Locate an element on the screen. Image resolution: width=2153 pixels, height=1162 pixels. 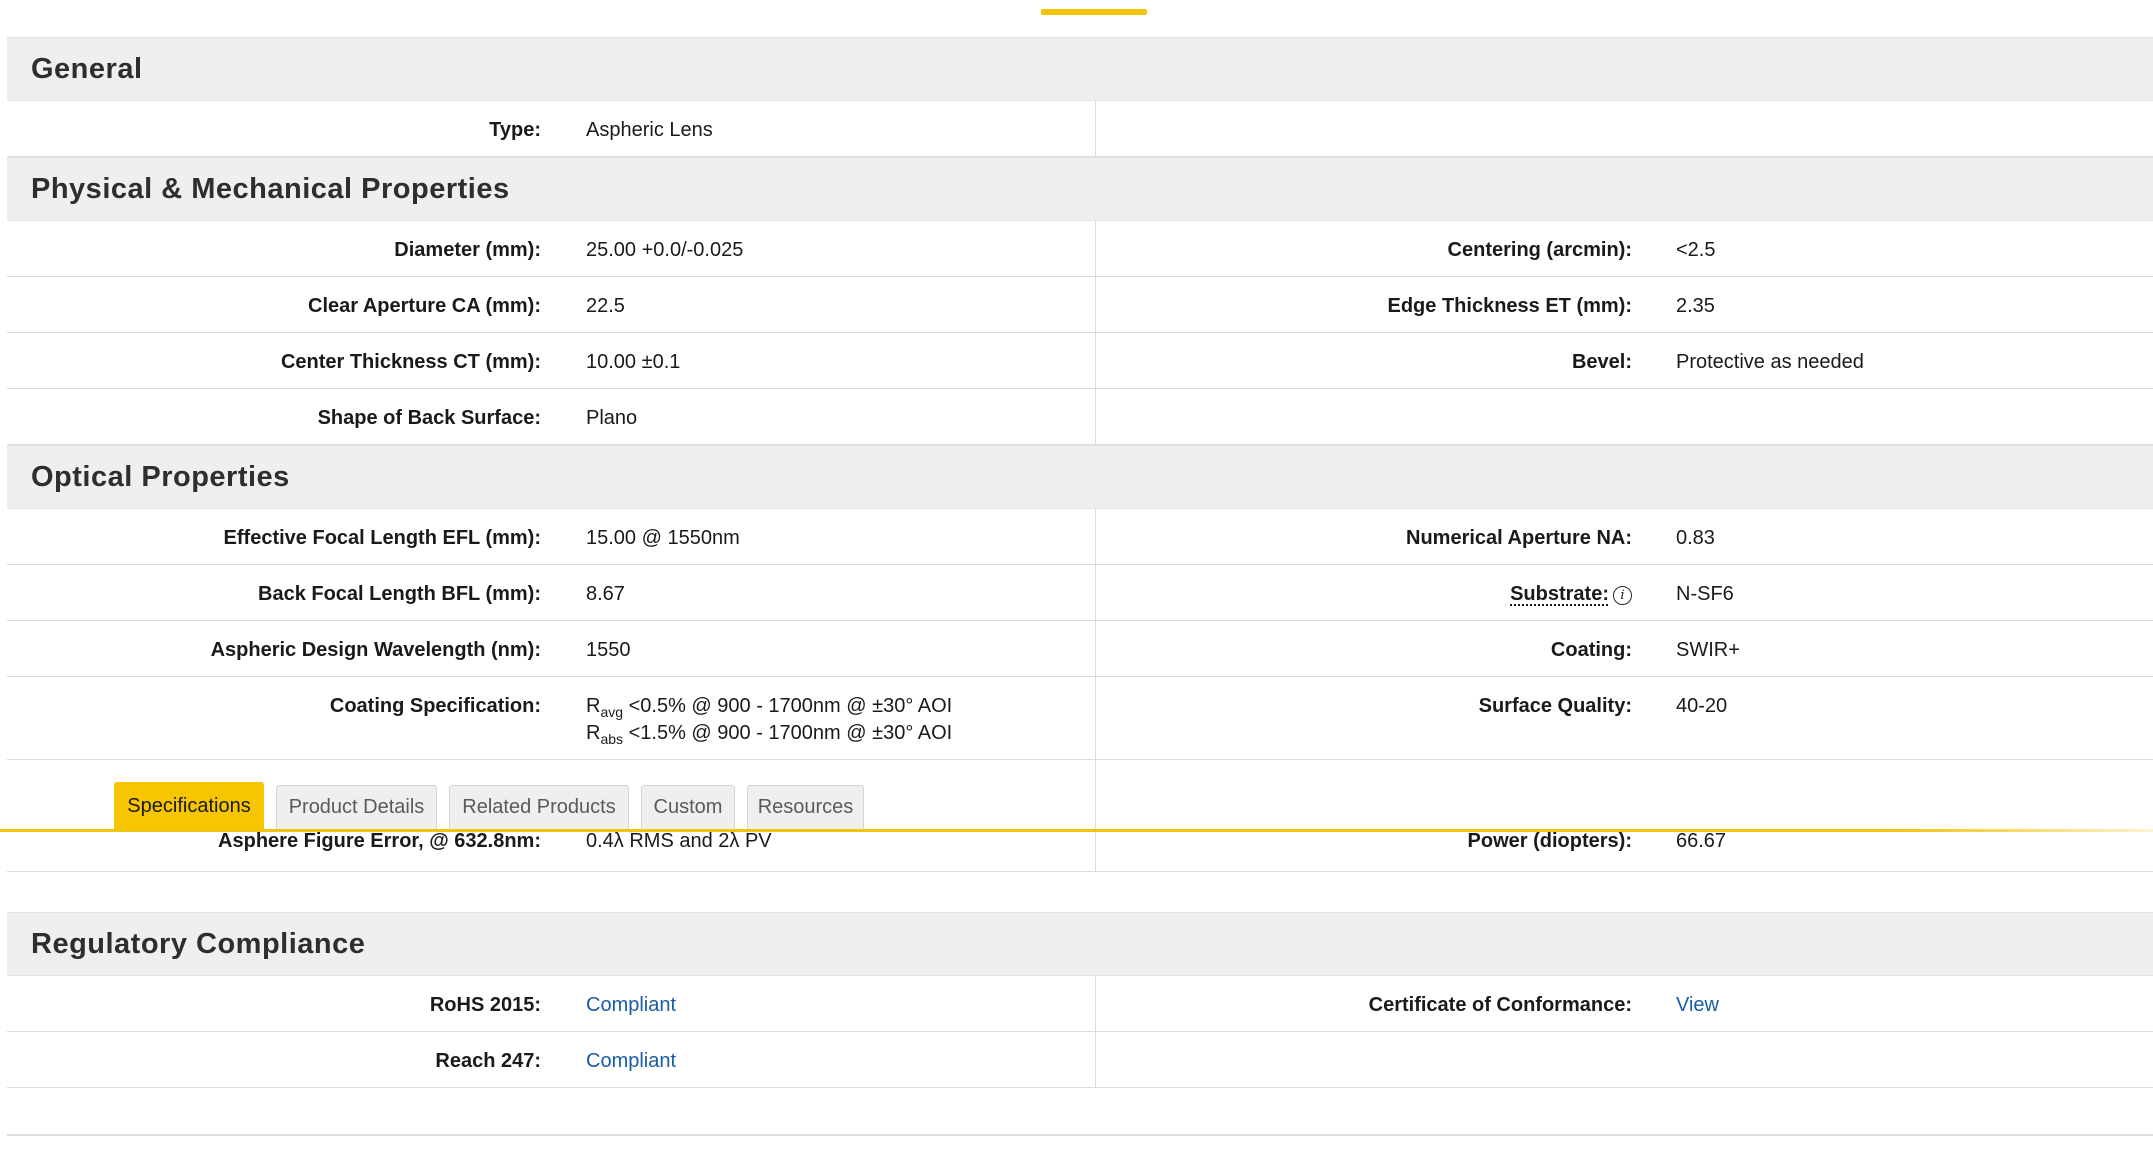
spec-value: 10.00 ±0.1 is located at coordinates (633, 362).